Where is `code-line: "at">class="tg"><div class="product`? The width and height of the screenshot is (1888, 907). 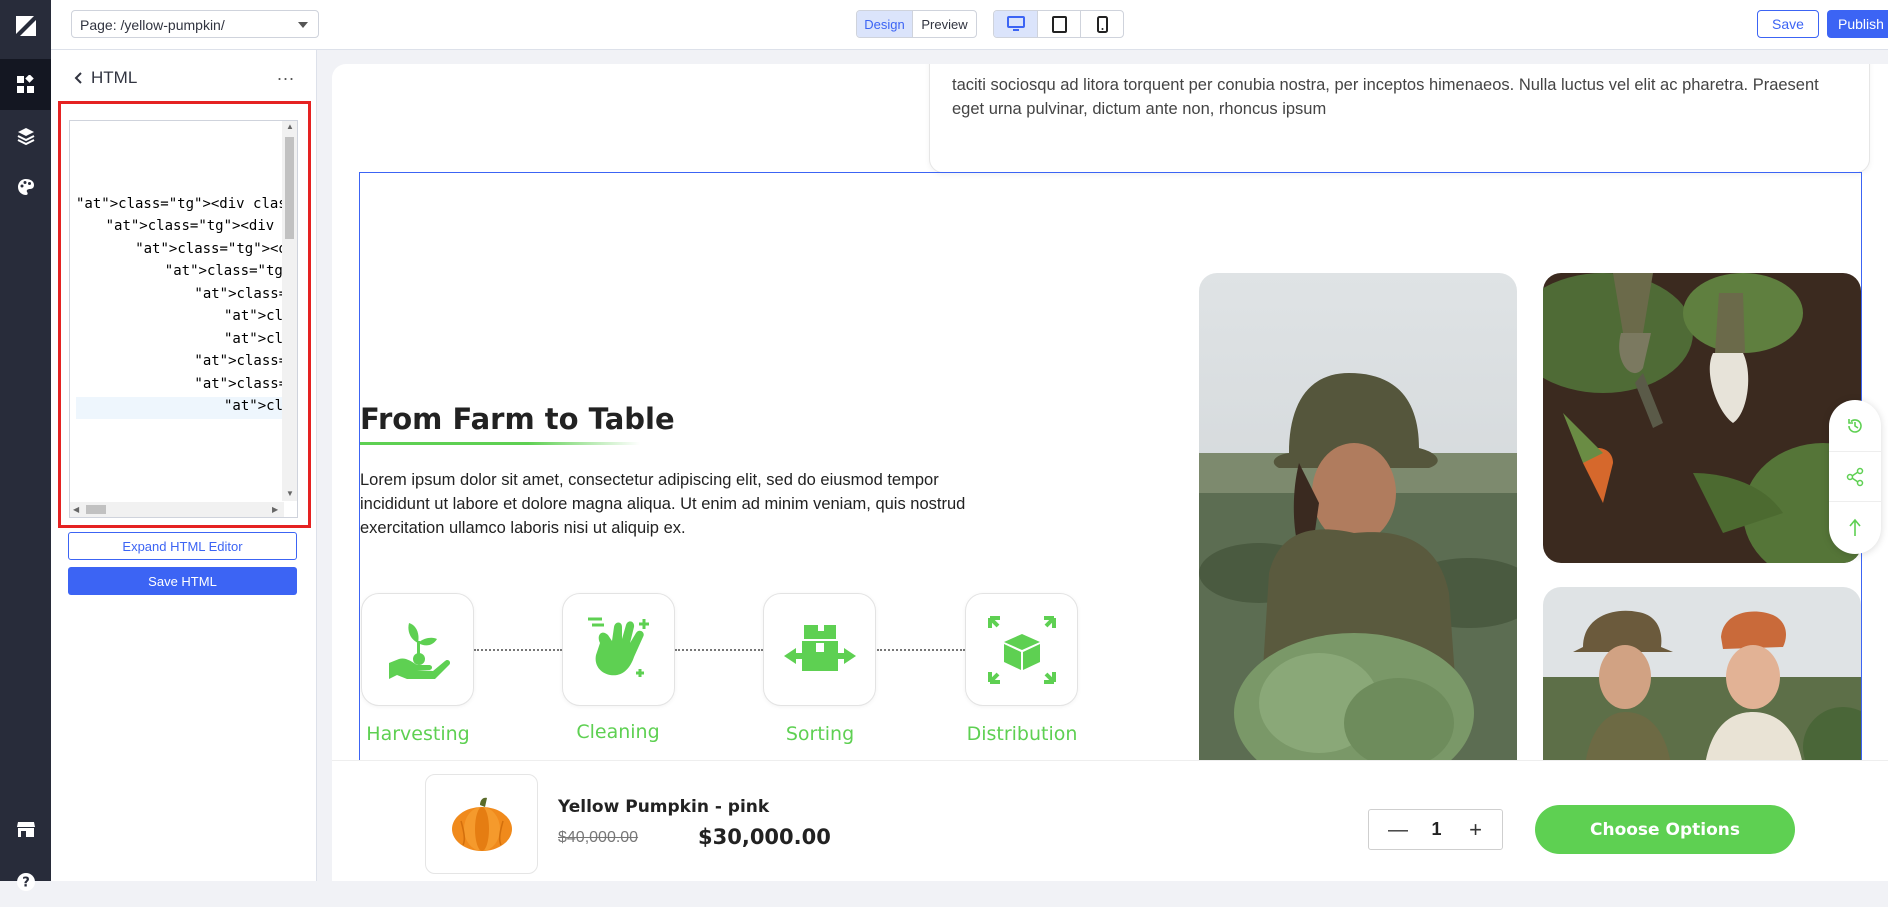 code-line: "at">class="tg"><div class="product is located at coordinates (195, 226).